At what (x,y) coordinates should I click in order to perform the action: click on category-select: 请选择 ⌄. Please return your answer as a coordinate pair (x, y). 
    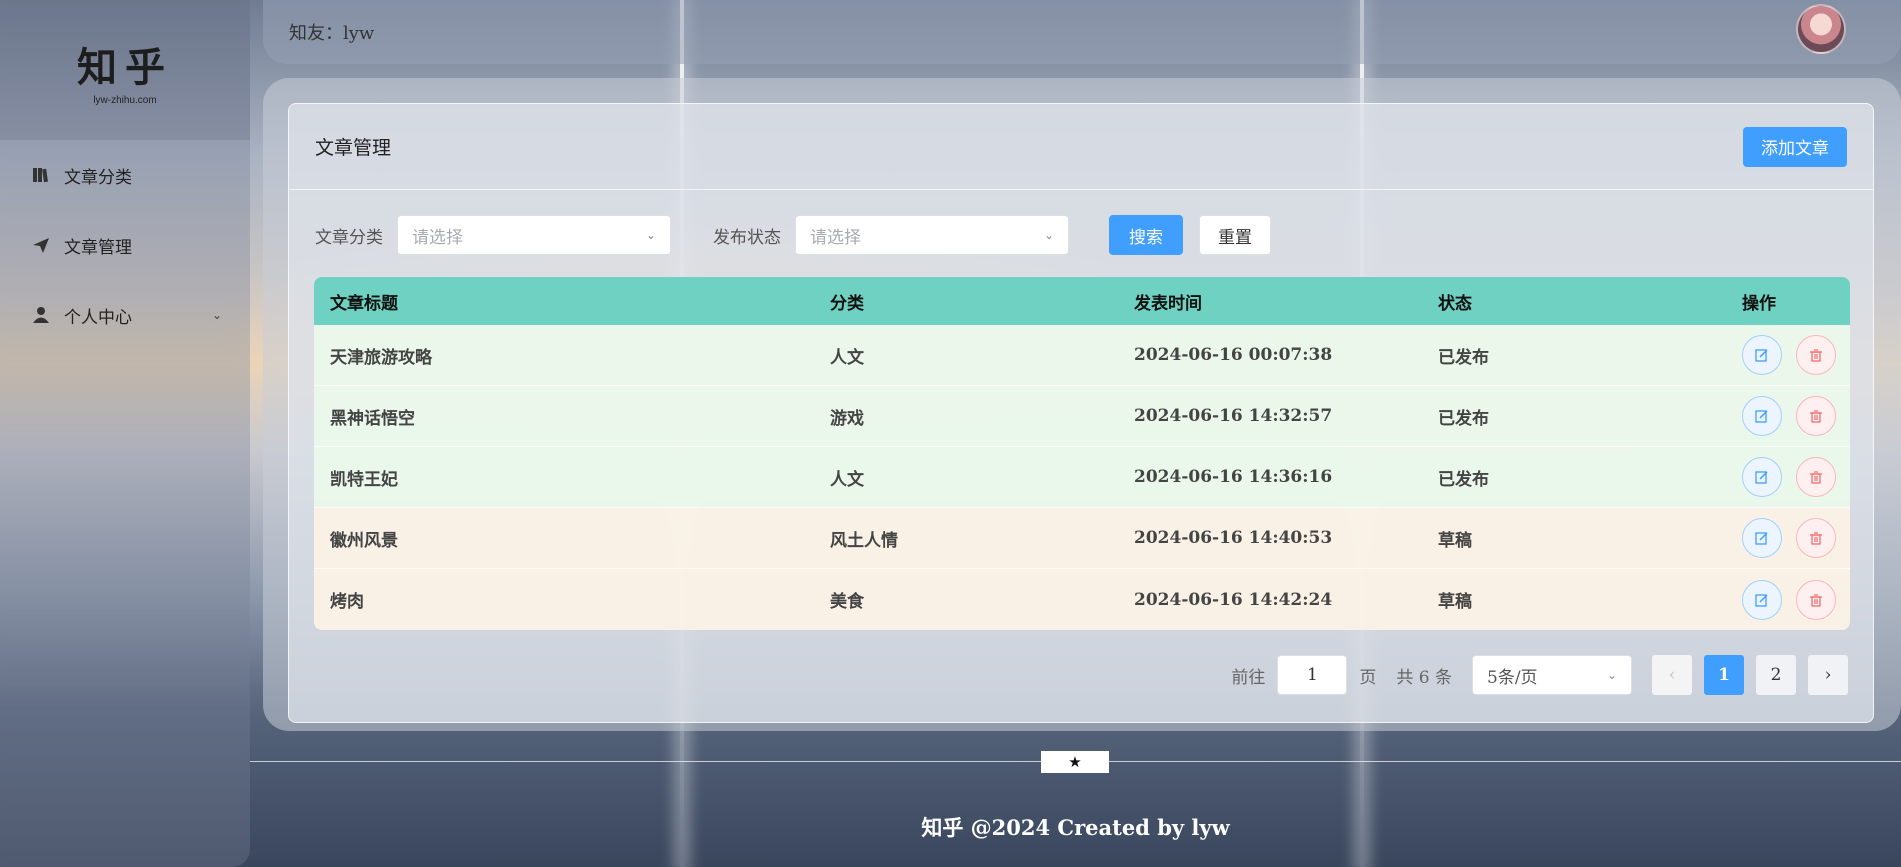
    Looking at the image, I should click on (534, 235).